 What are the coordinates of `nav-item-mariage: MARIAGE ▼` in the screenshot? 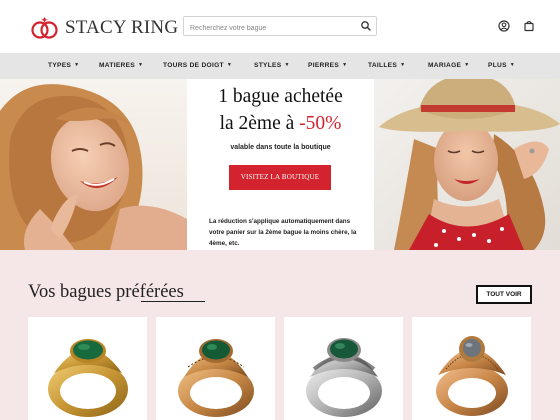 It's located at (449, 66).